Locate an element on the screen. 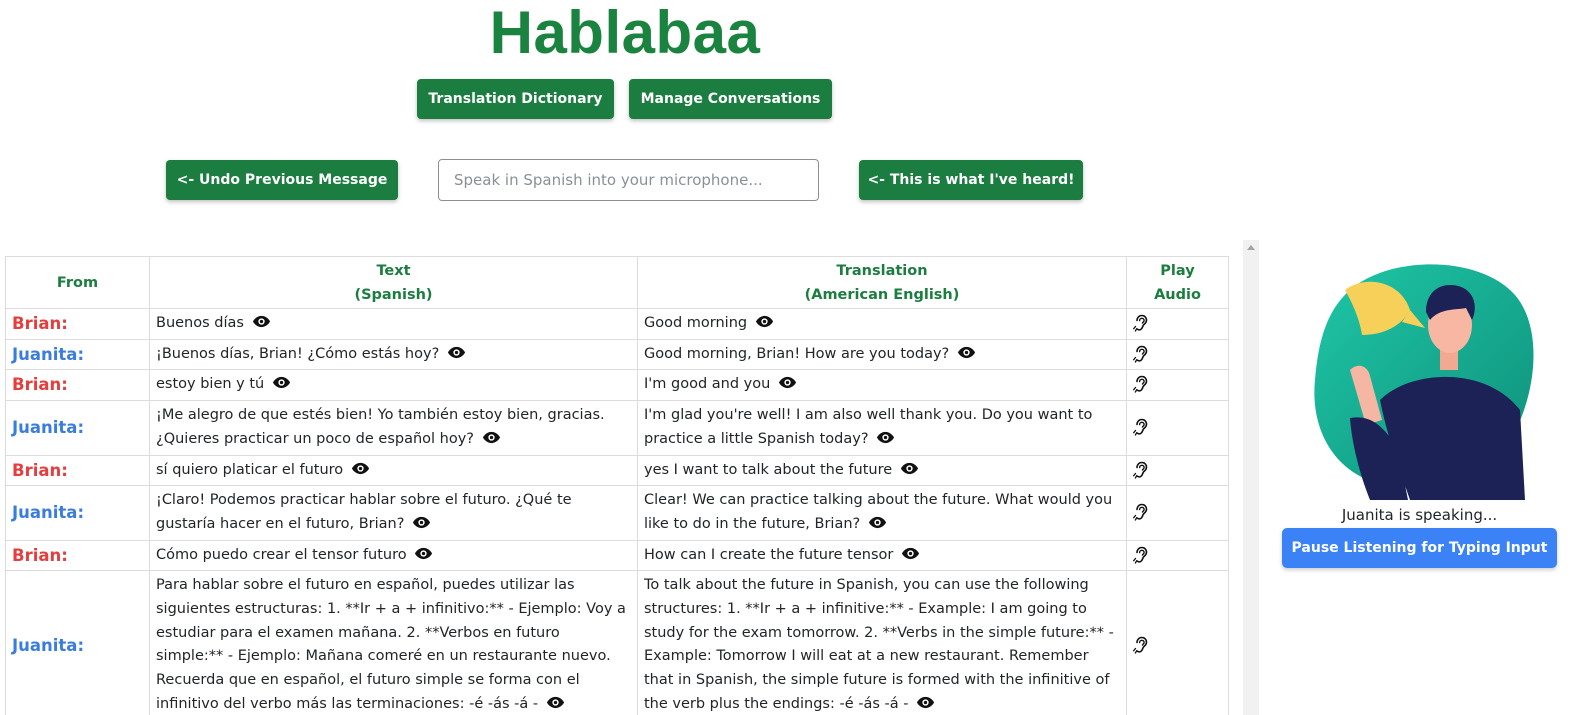 Image resolution: width=1579 pixels, height=715 pixels. spanish-text: Cómo puedo crear el tensor futuro is located at coordinates (281, 554).